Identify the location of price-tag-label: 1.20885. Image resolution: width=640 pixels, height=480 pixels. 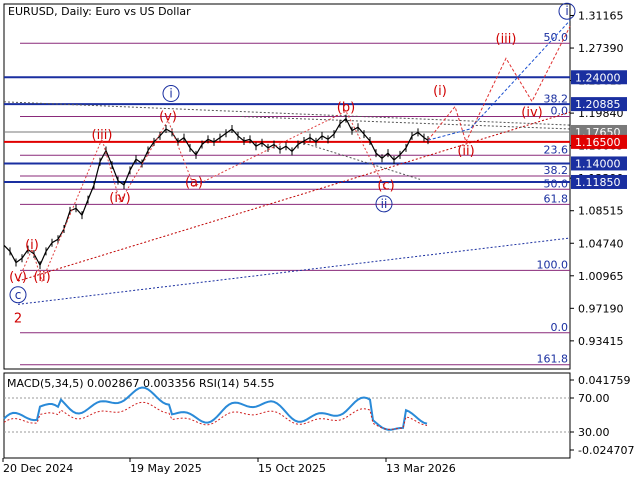
(598, 104).